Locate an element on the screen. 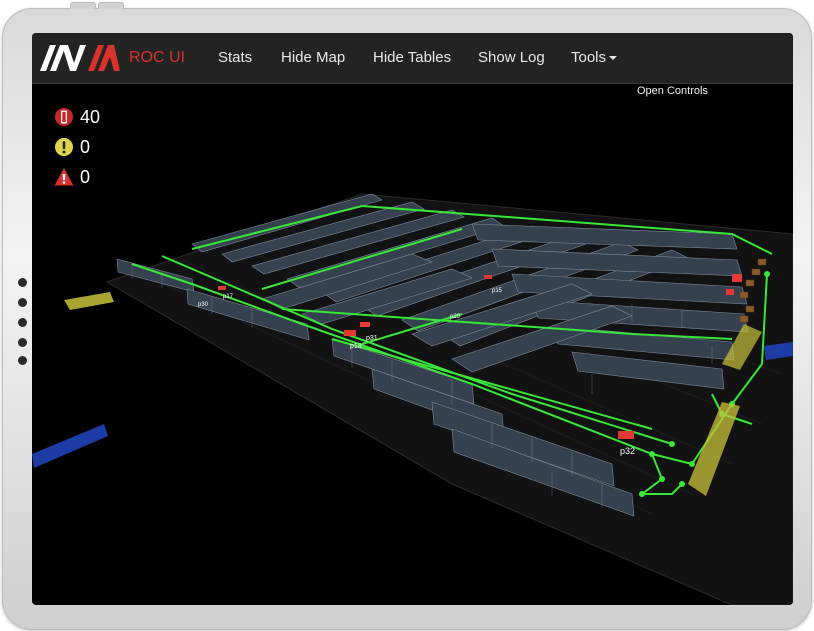  stat-alerts: 0 is located at coordinates (72, 177).